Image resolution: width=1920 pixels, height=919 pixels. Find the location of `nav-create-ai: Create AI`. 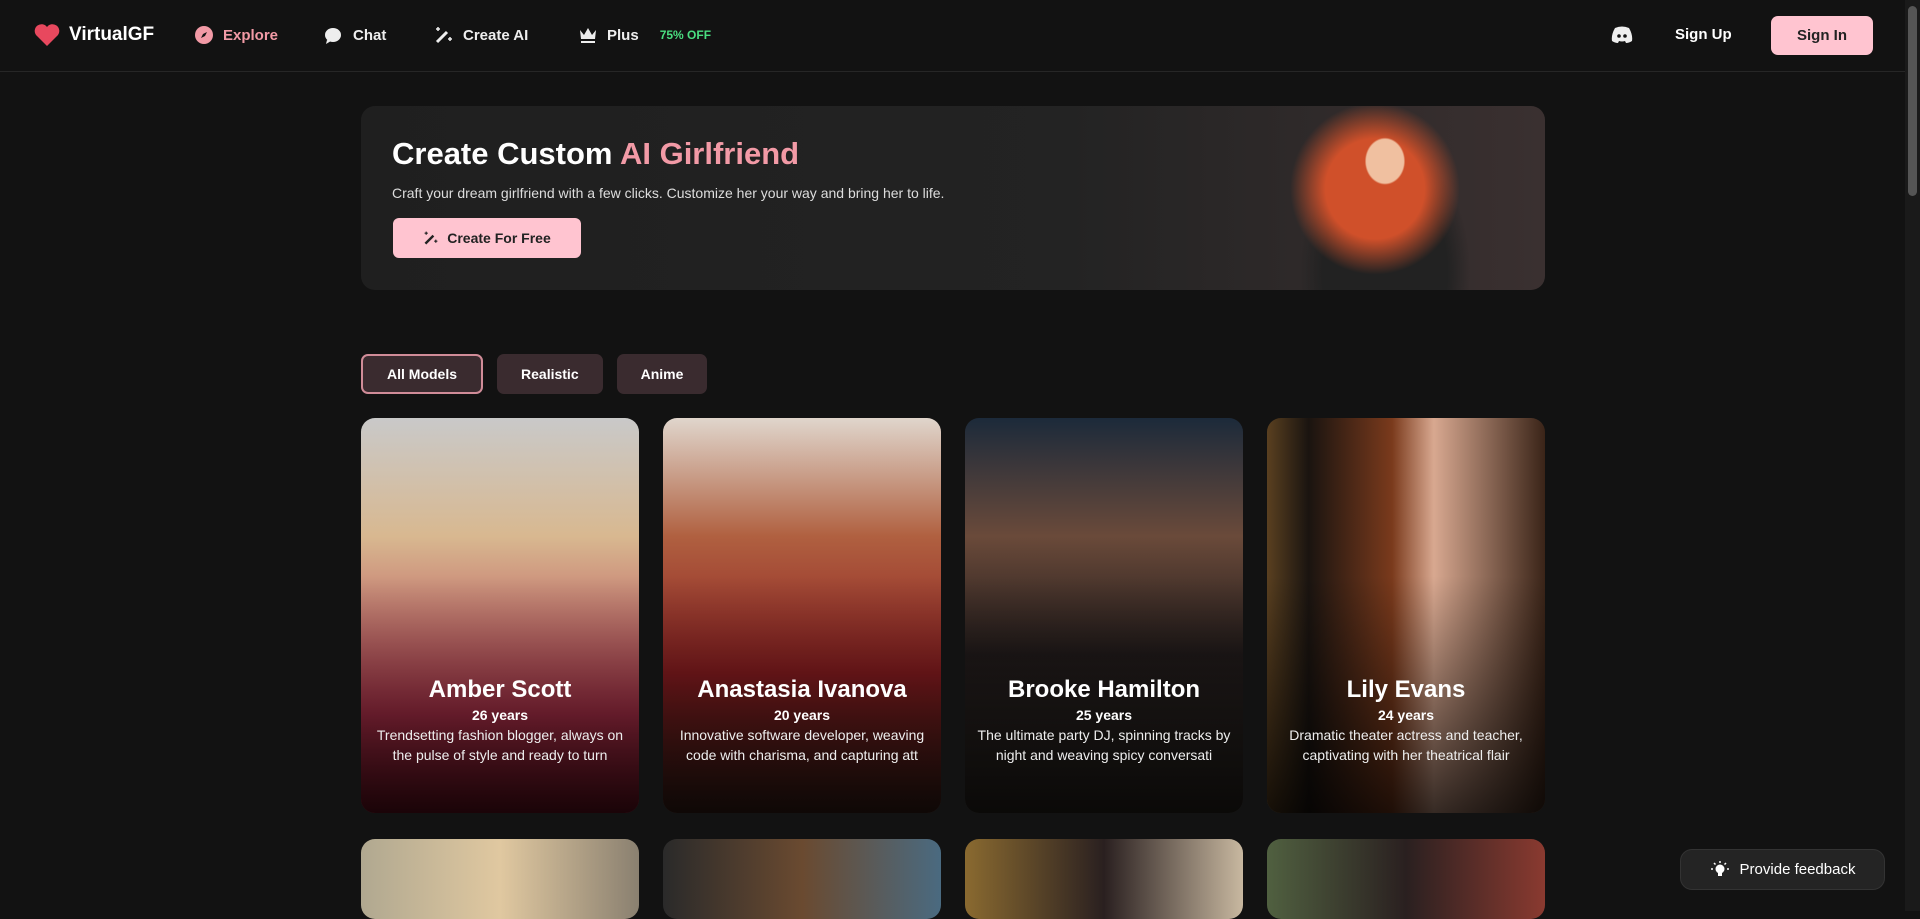

nav-create-ai: Create AI is located at coordinates (481, 35).